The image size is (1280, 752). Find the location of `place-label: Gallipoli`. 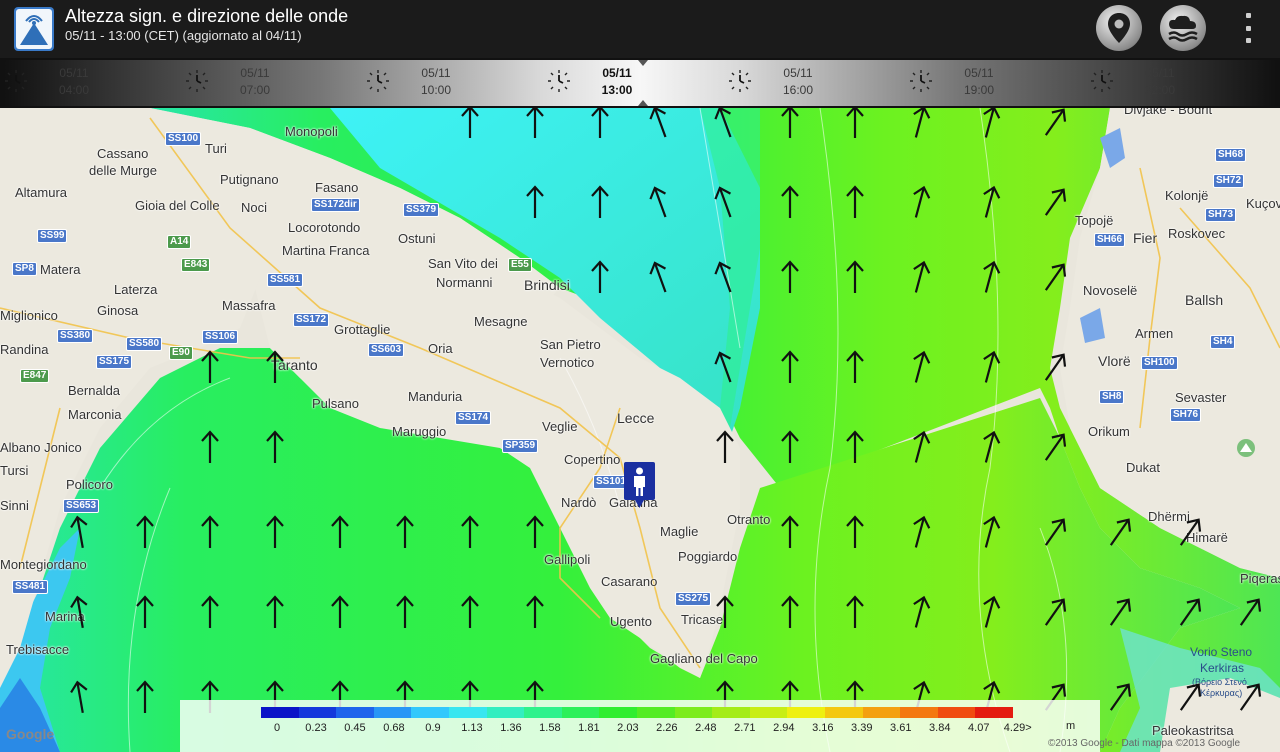

place-label: Gallipoli is located at coordinates (567, 559).